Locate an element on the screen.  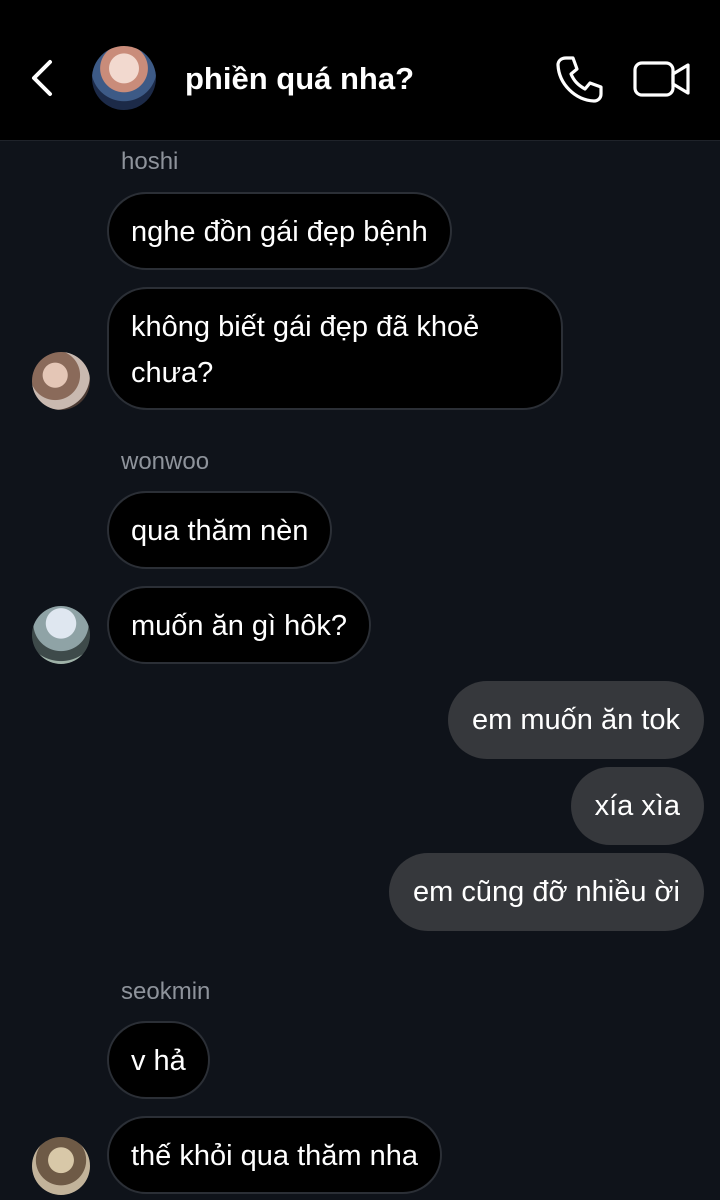
message-bubble-outgoing: em muốn ăn tok is located at coordinates (576, 720).